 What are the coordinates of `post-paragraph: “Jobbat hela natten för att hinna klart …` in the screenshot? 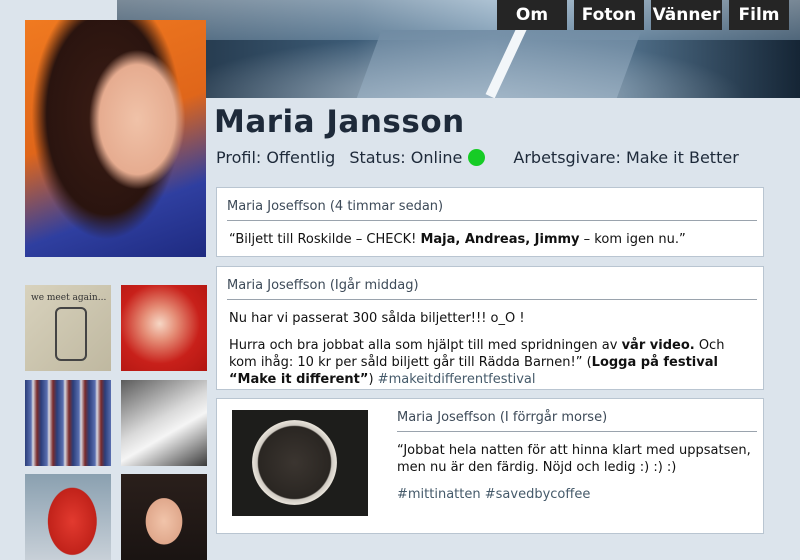 It's located at (574, 459).